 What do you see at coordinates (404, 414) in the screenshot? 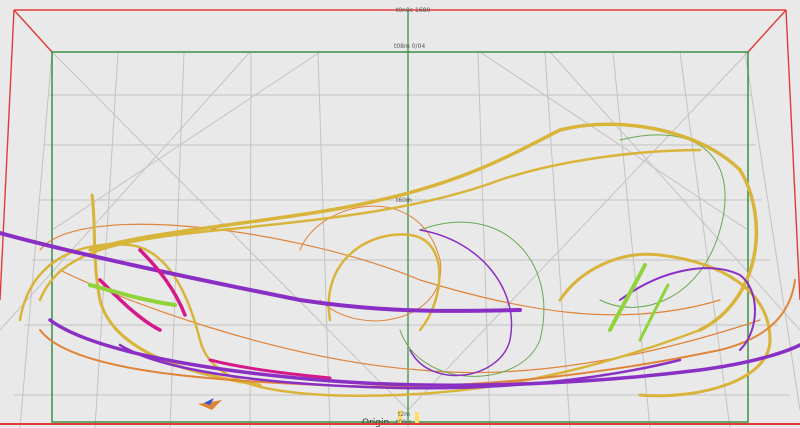
I see `origin-scale-label-2: t2m` at bounding box center [404, 414].